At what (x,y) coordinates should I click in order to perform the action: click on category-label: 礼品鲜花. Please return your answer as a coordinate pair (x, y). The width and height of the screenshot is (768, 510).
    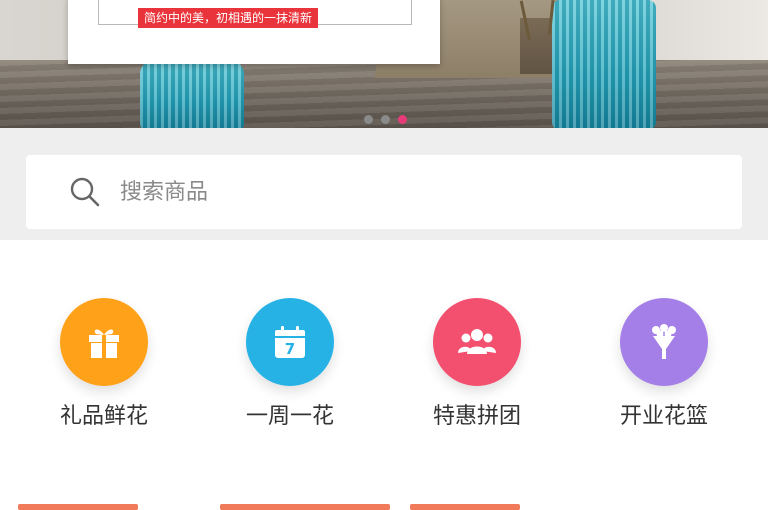
    Looking at the image, I should click on (103, 416).